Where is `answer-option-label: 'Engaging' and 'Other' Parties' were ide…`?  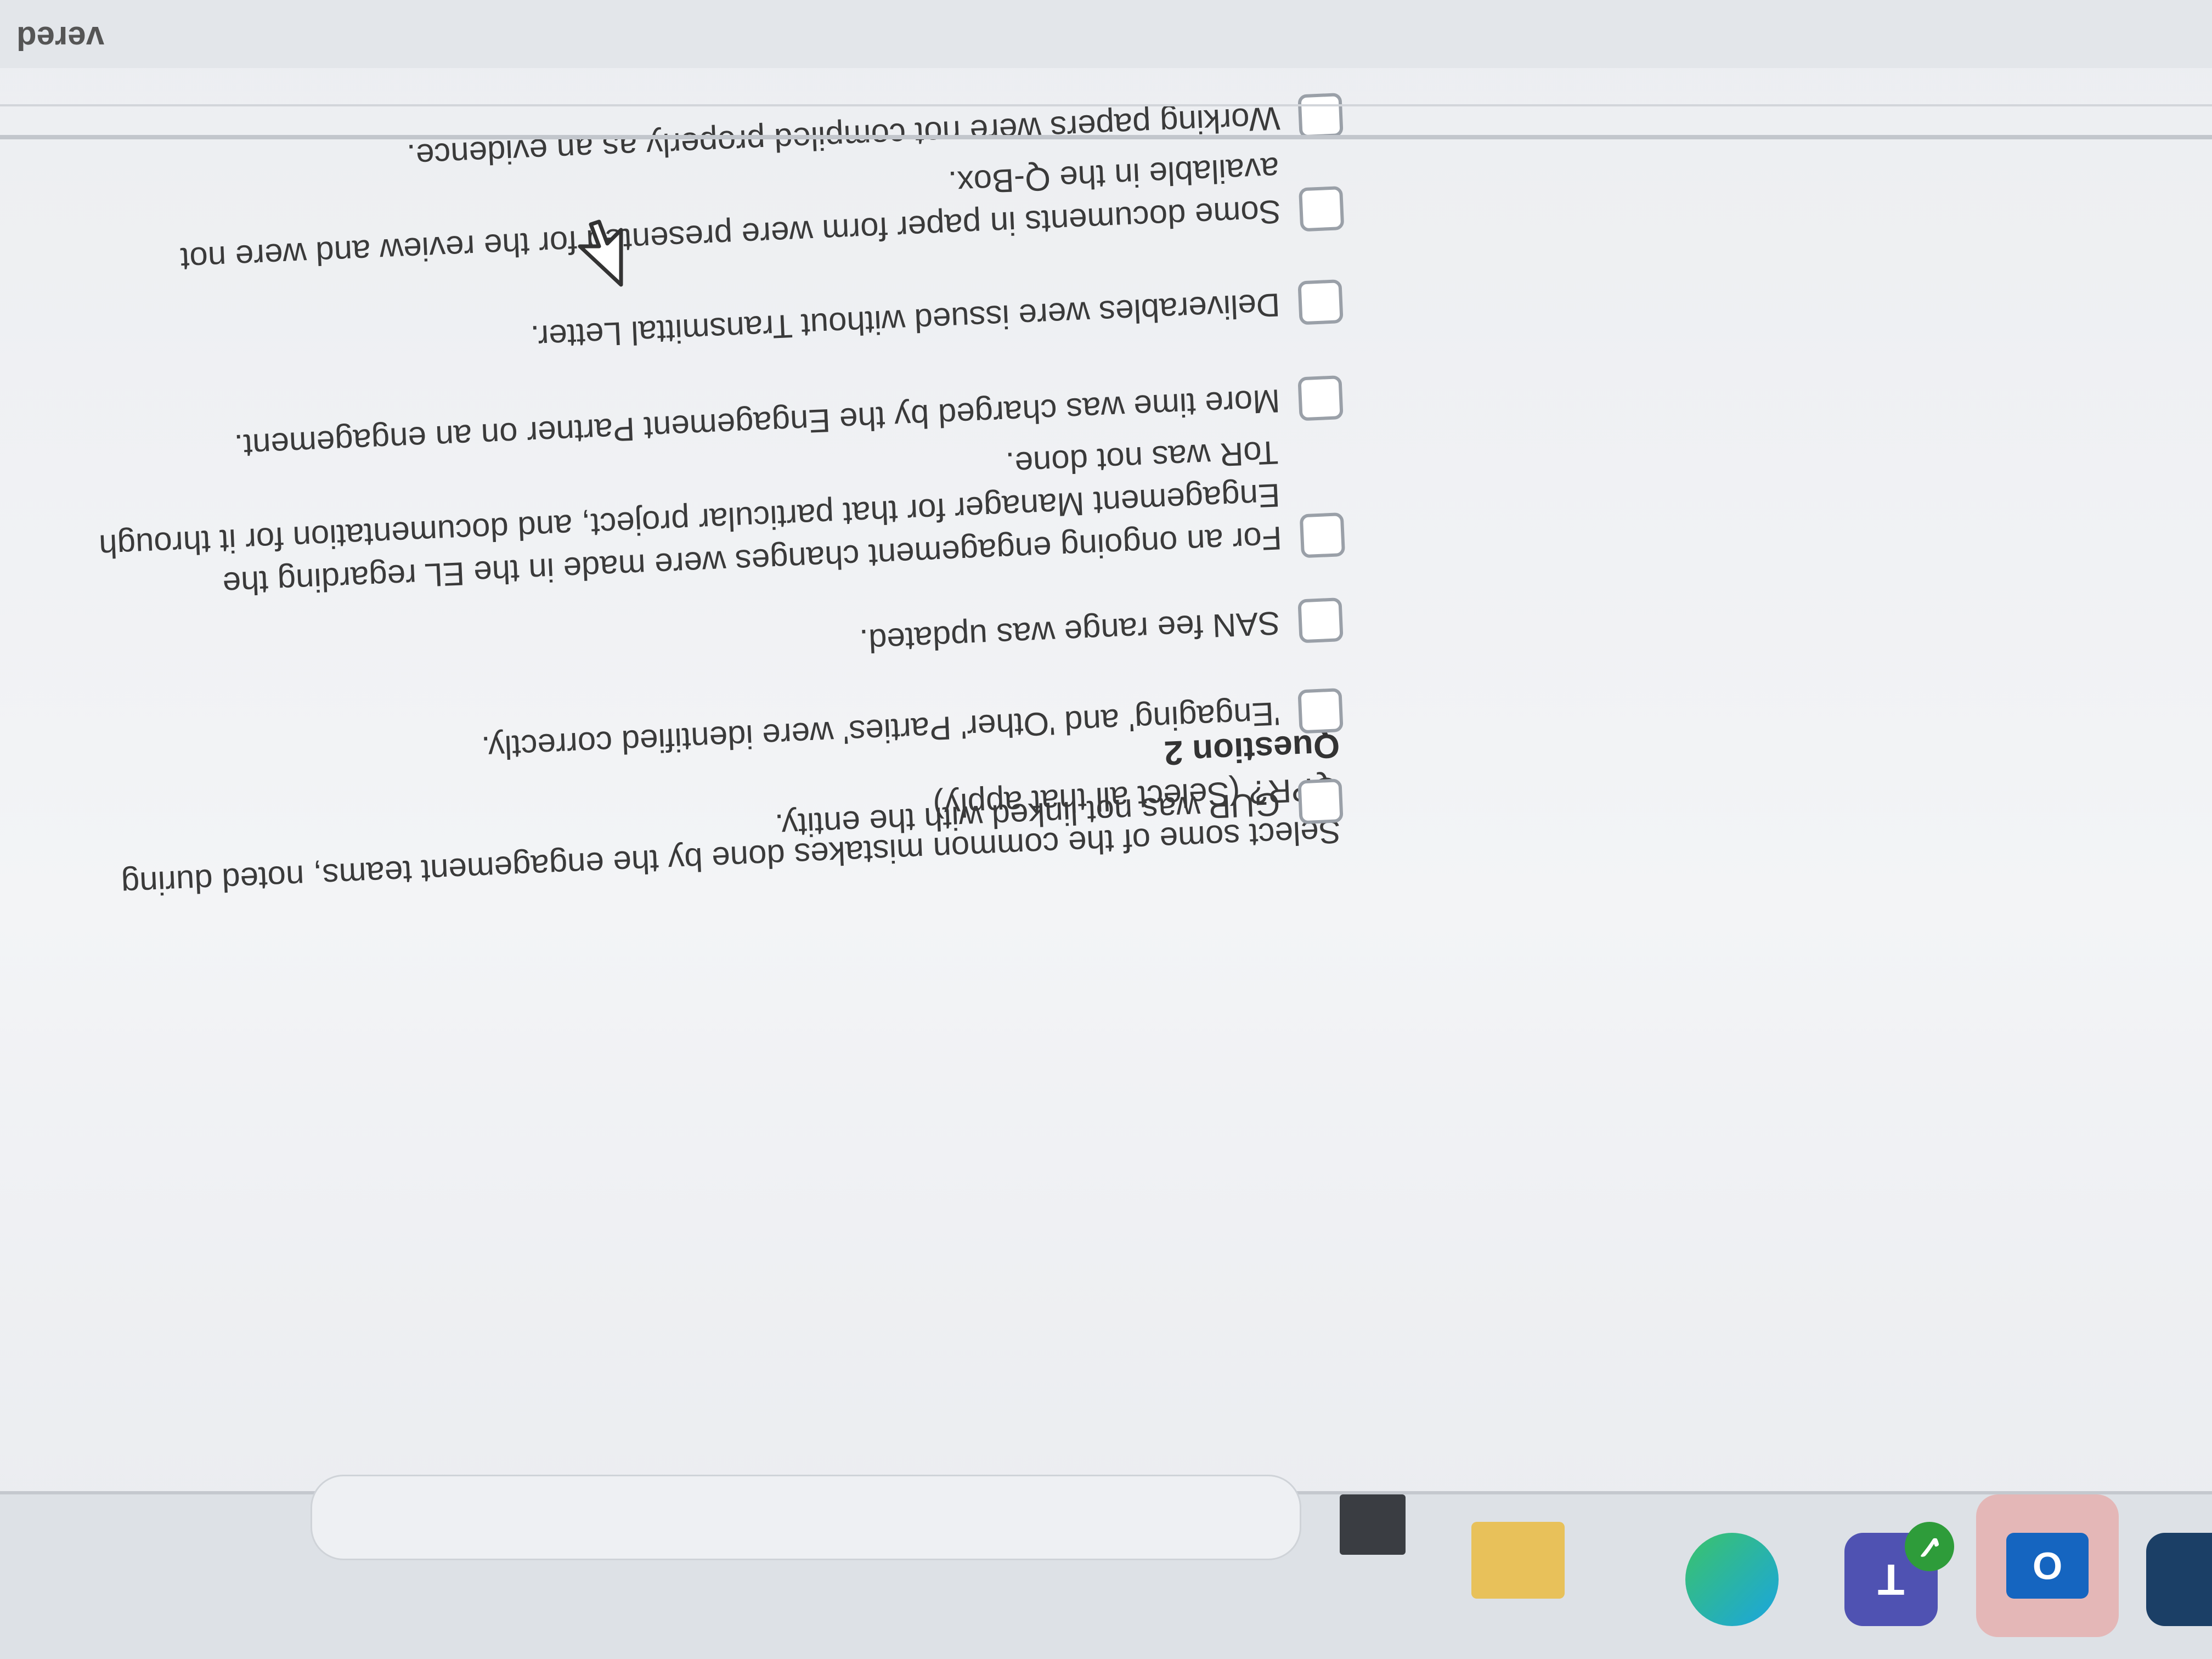
answer-option-label: 'Engaging' and 'Other' Parties' were ide… is located at coordinates (881, 731).